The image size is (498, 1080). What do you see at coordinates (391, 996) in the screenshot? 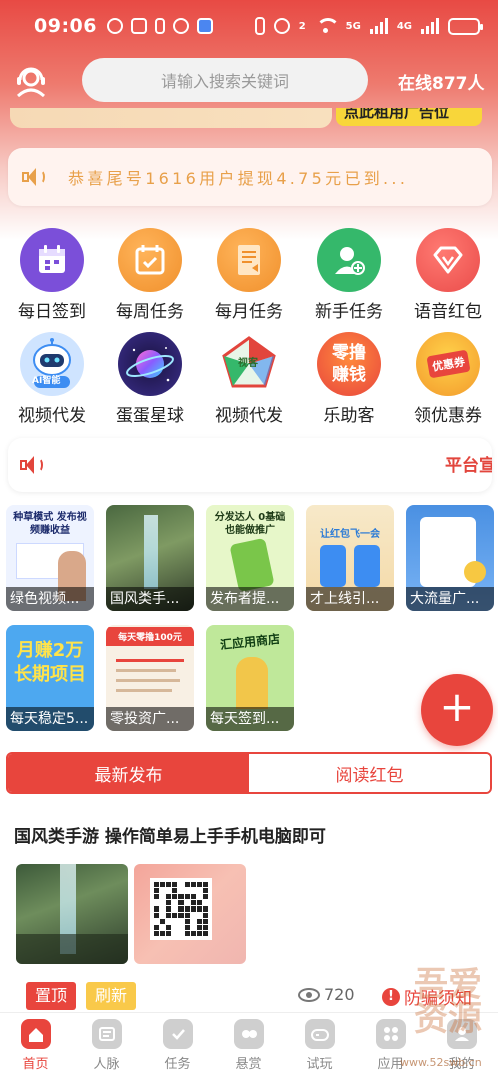
I see `warning-icon: !` at bounding box center [391, 996].